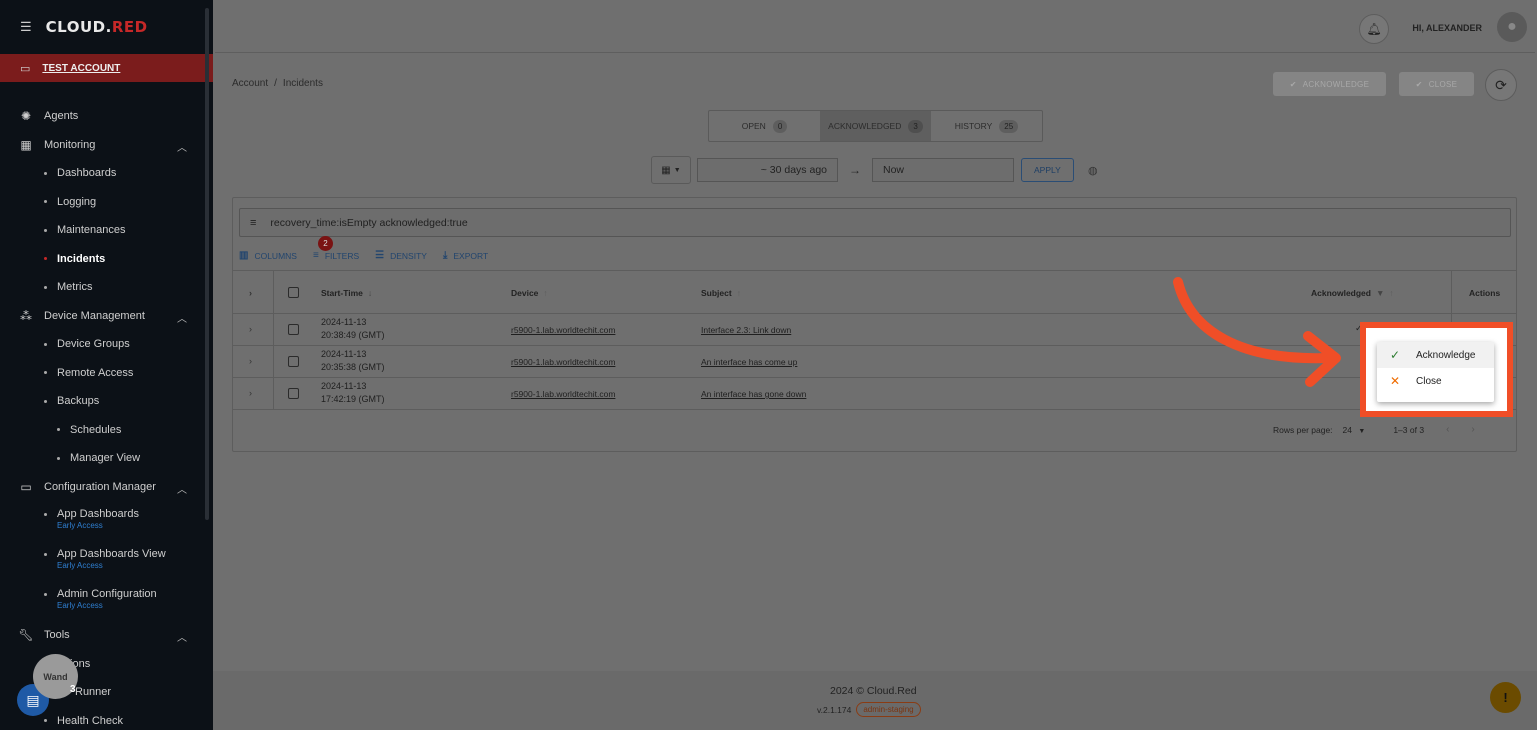 Image resolution: width=1537 pixels, height=730 pixels. Describe the element at coordinates (106, 664) in the screenshot. I see `sidebar-item-tools-sub1: tions` at that location.